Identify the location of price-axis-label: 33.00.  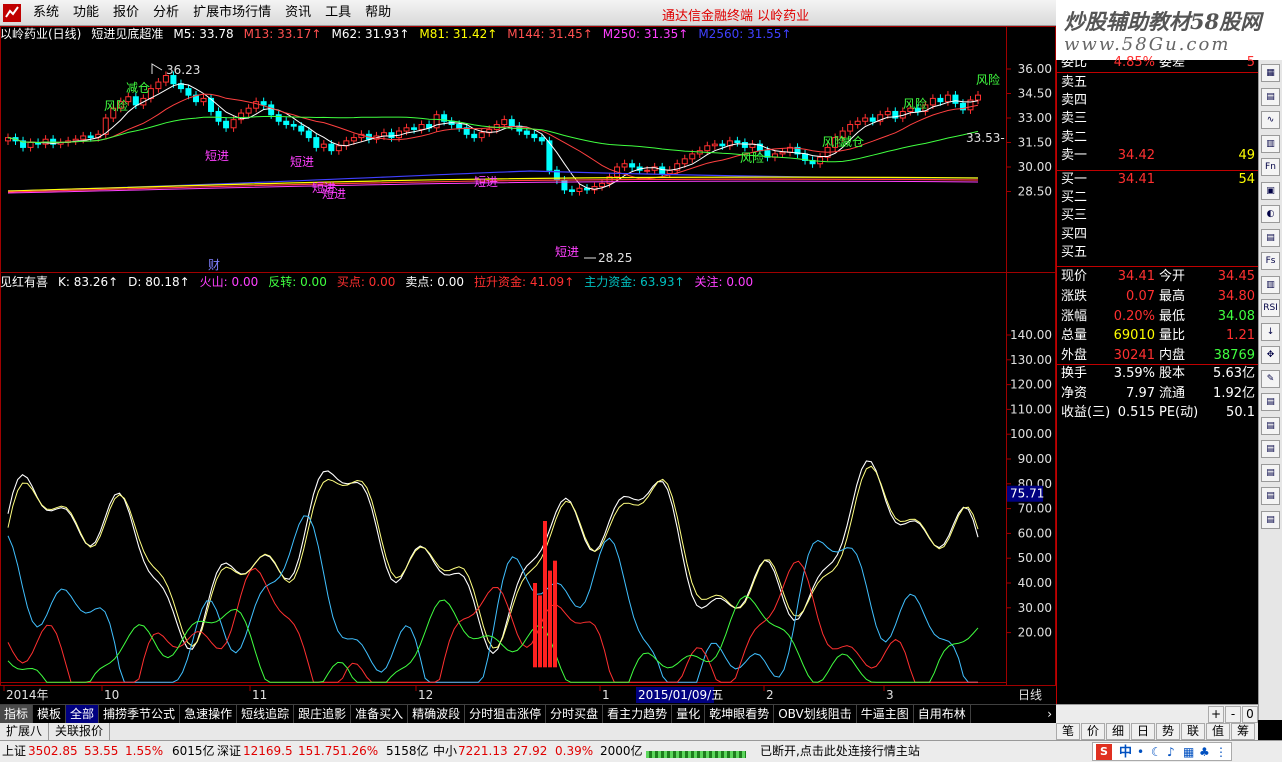
(1035, 118).